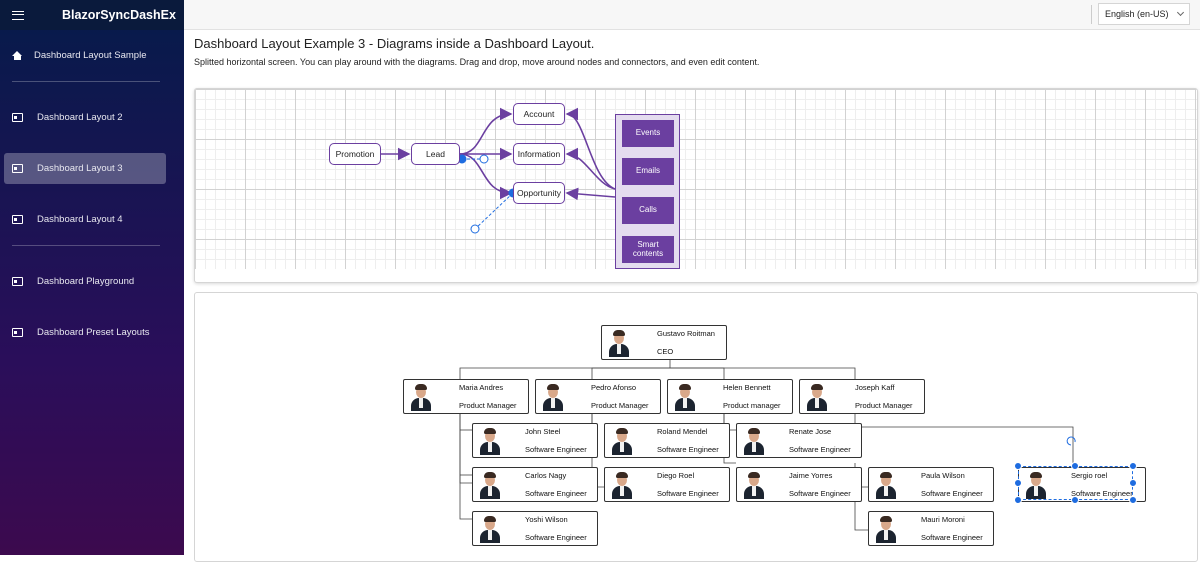  Describe the element at coordinates (799, 440) in the screenshot. I see `org-card-engineer: Renate Jose Software Engineer` at that location.